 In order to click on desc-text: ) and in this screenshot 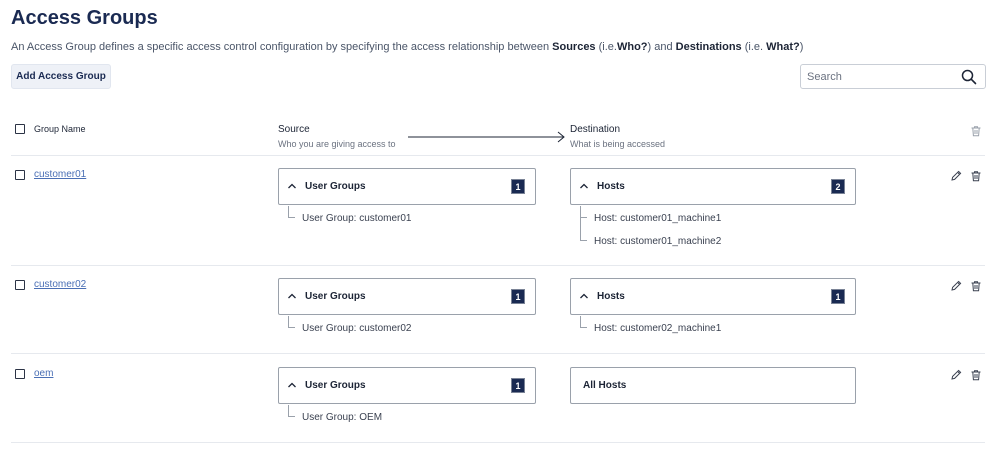, I will do `click(661, 47)`.